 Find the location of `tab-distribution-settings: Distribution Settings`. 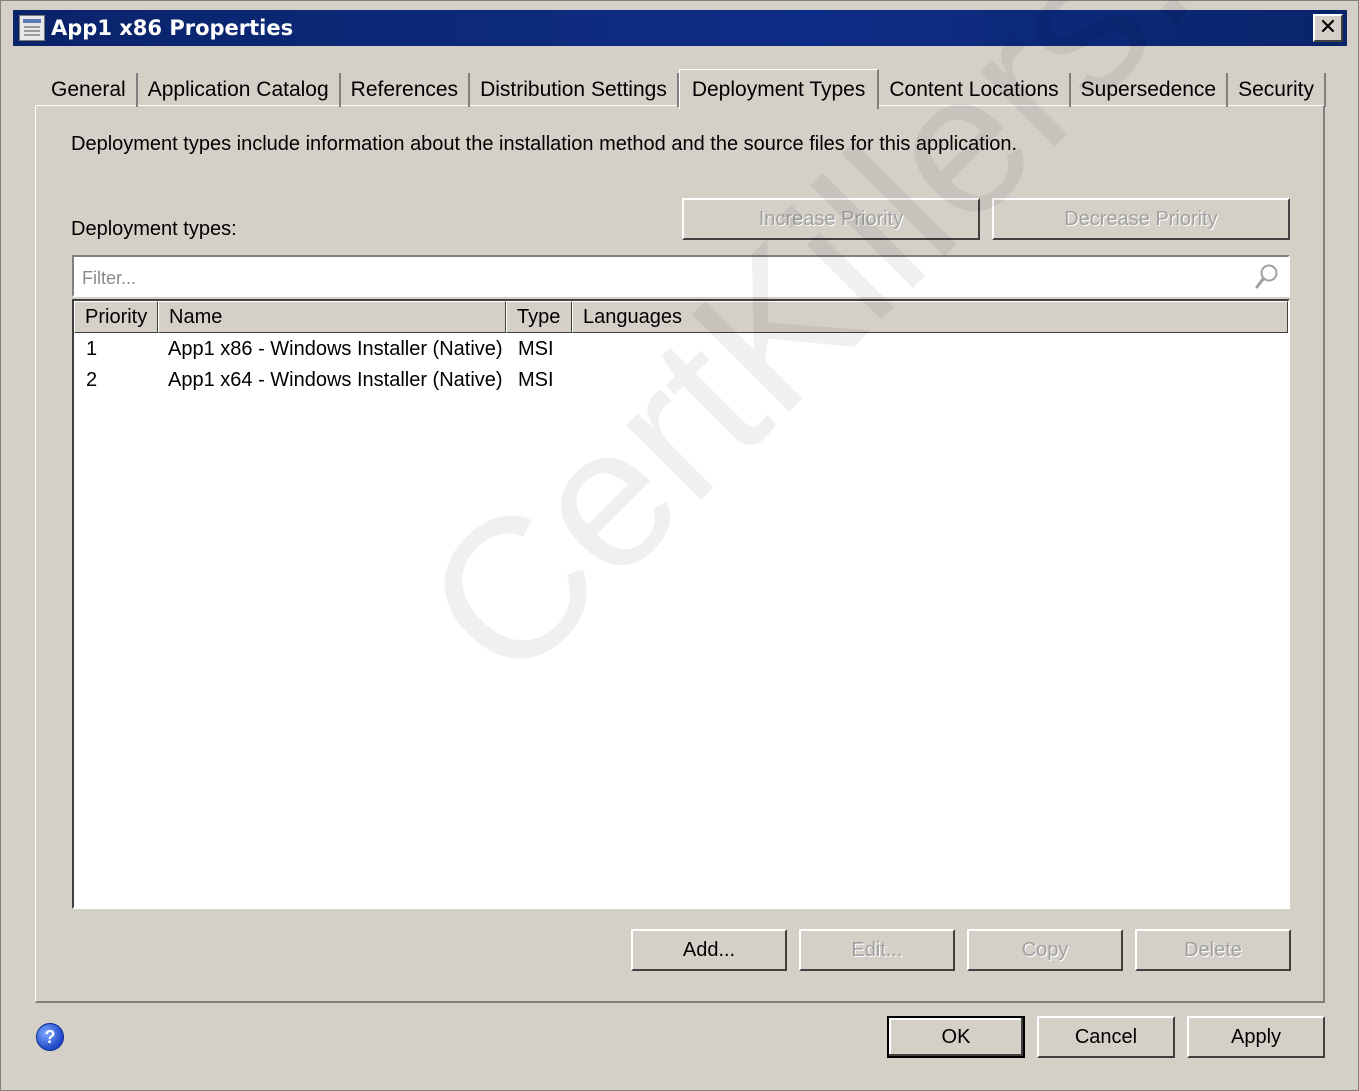

tab-distribution-settings: Distribution Settings is located at coordinates (574, 90).